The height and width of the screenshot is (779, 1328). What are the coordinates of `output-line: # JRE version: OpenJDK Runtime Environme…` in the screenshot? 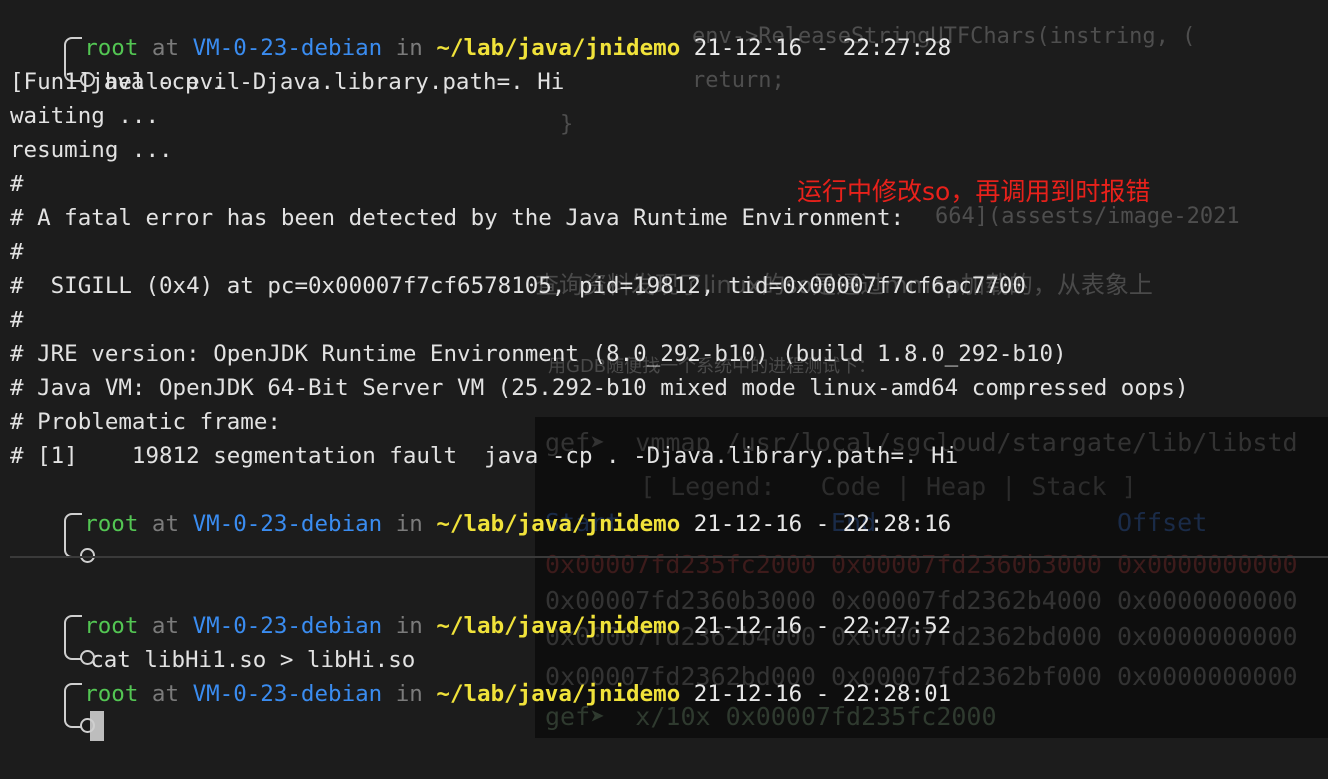 It's located at (538, 354).